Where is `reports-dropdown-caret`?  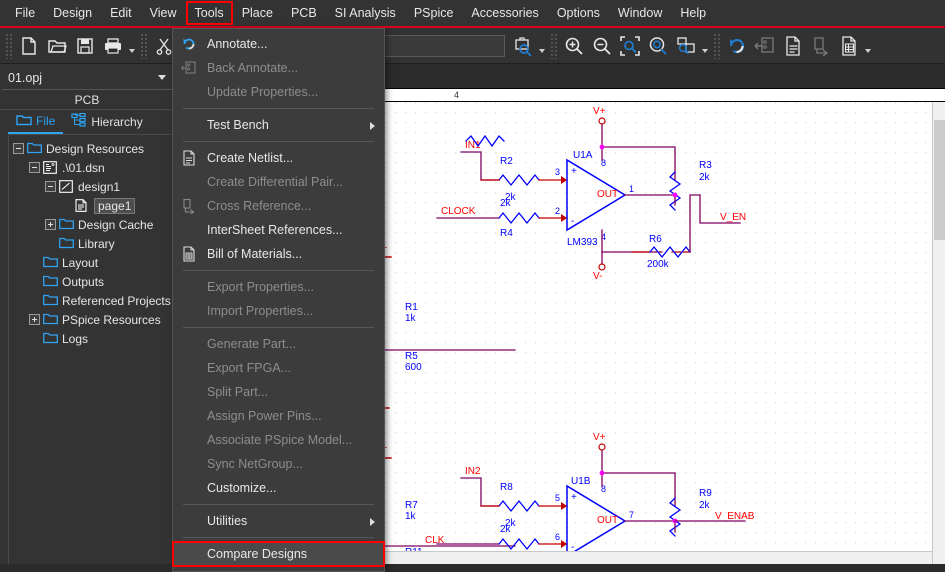 reports-dropdown-caret is located at coordinates (868, 46).